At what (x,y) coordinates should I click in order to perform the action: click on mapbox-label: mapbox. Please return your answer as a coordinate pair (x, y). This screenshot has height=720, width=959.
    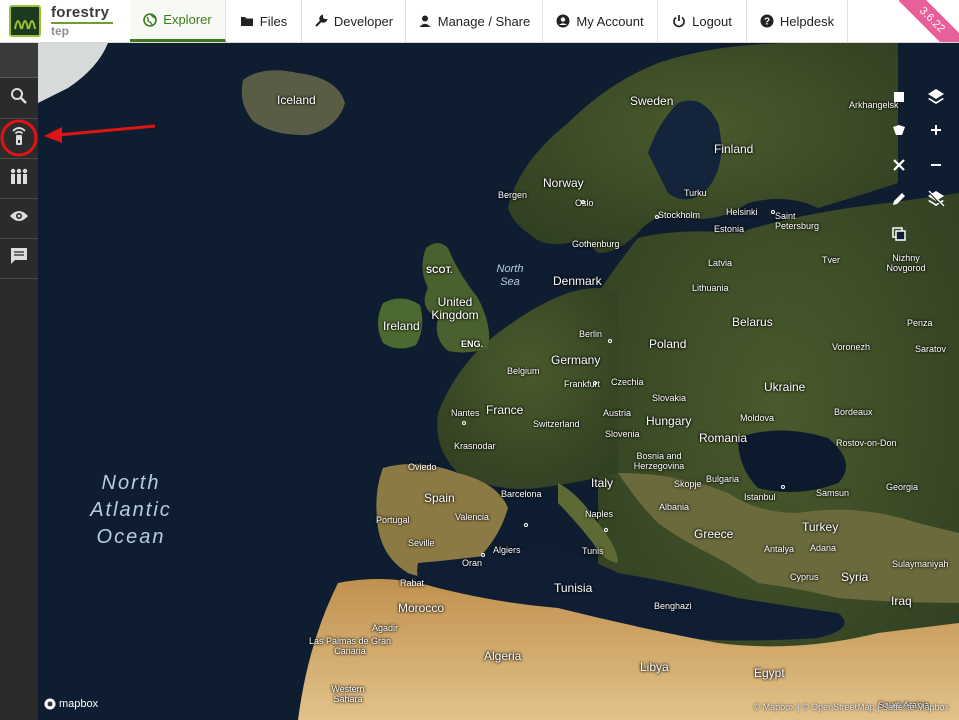
    Looking at the image, I should click on (79, 704).